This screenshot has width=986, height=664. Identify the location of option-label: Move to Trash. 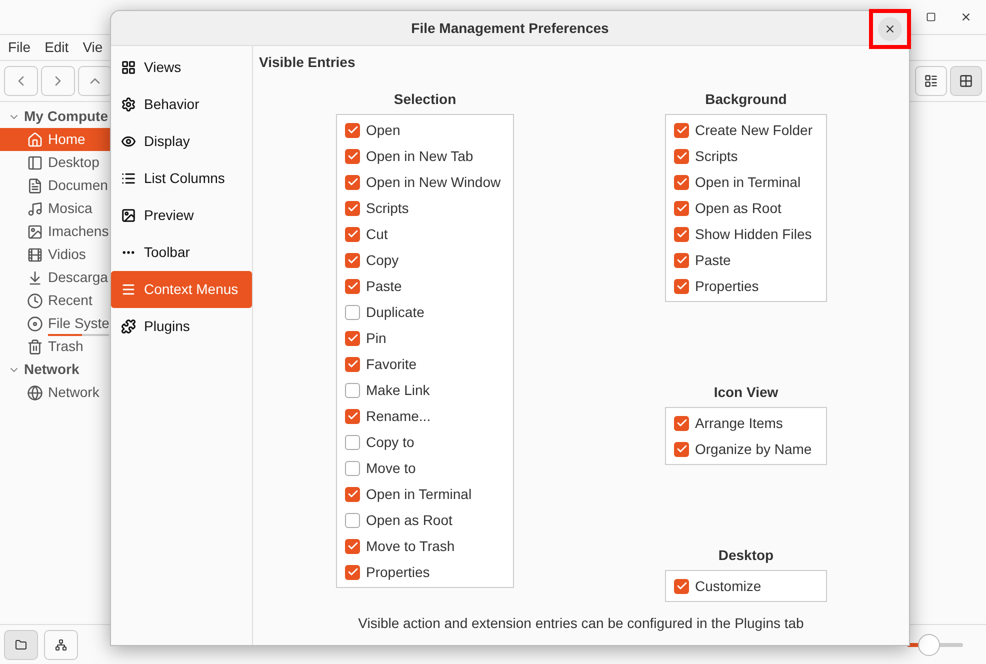
(410, 546).